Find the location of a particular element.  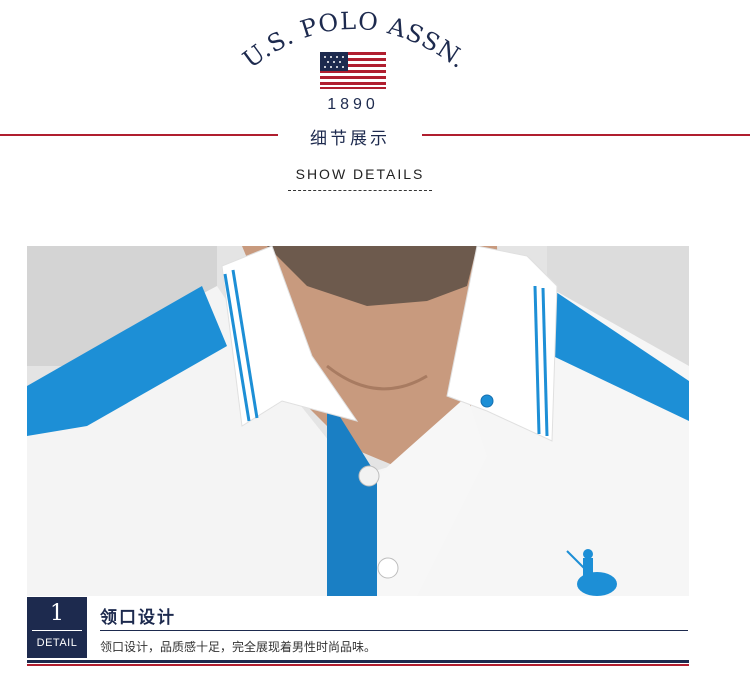

header-rule-left is located at coordinates (139, 135).